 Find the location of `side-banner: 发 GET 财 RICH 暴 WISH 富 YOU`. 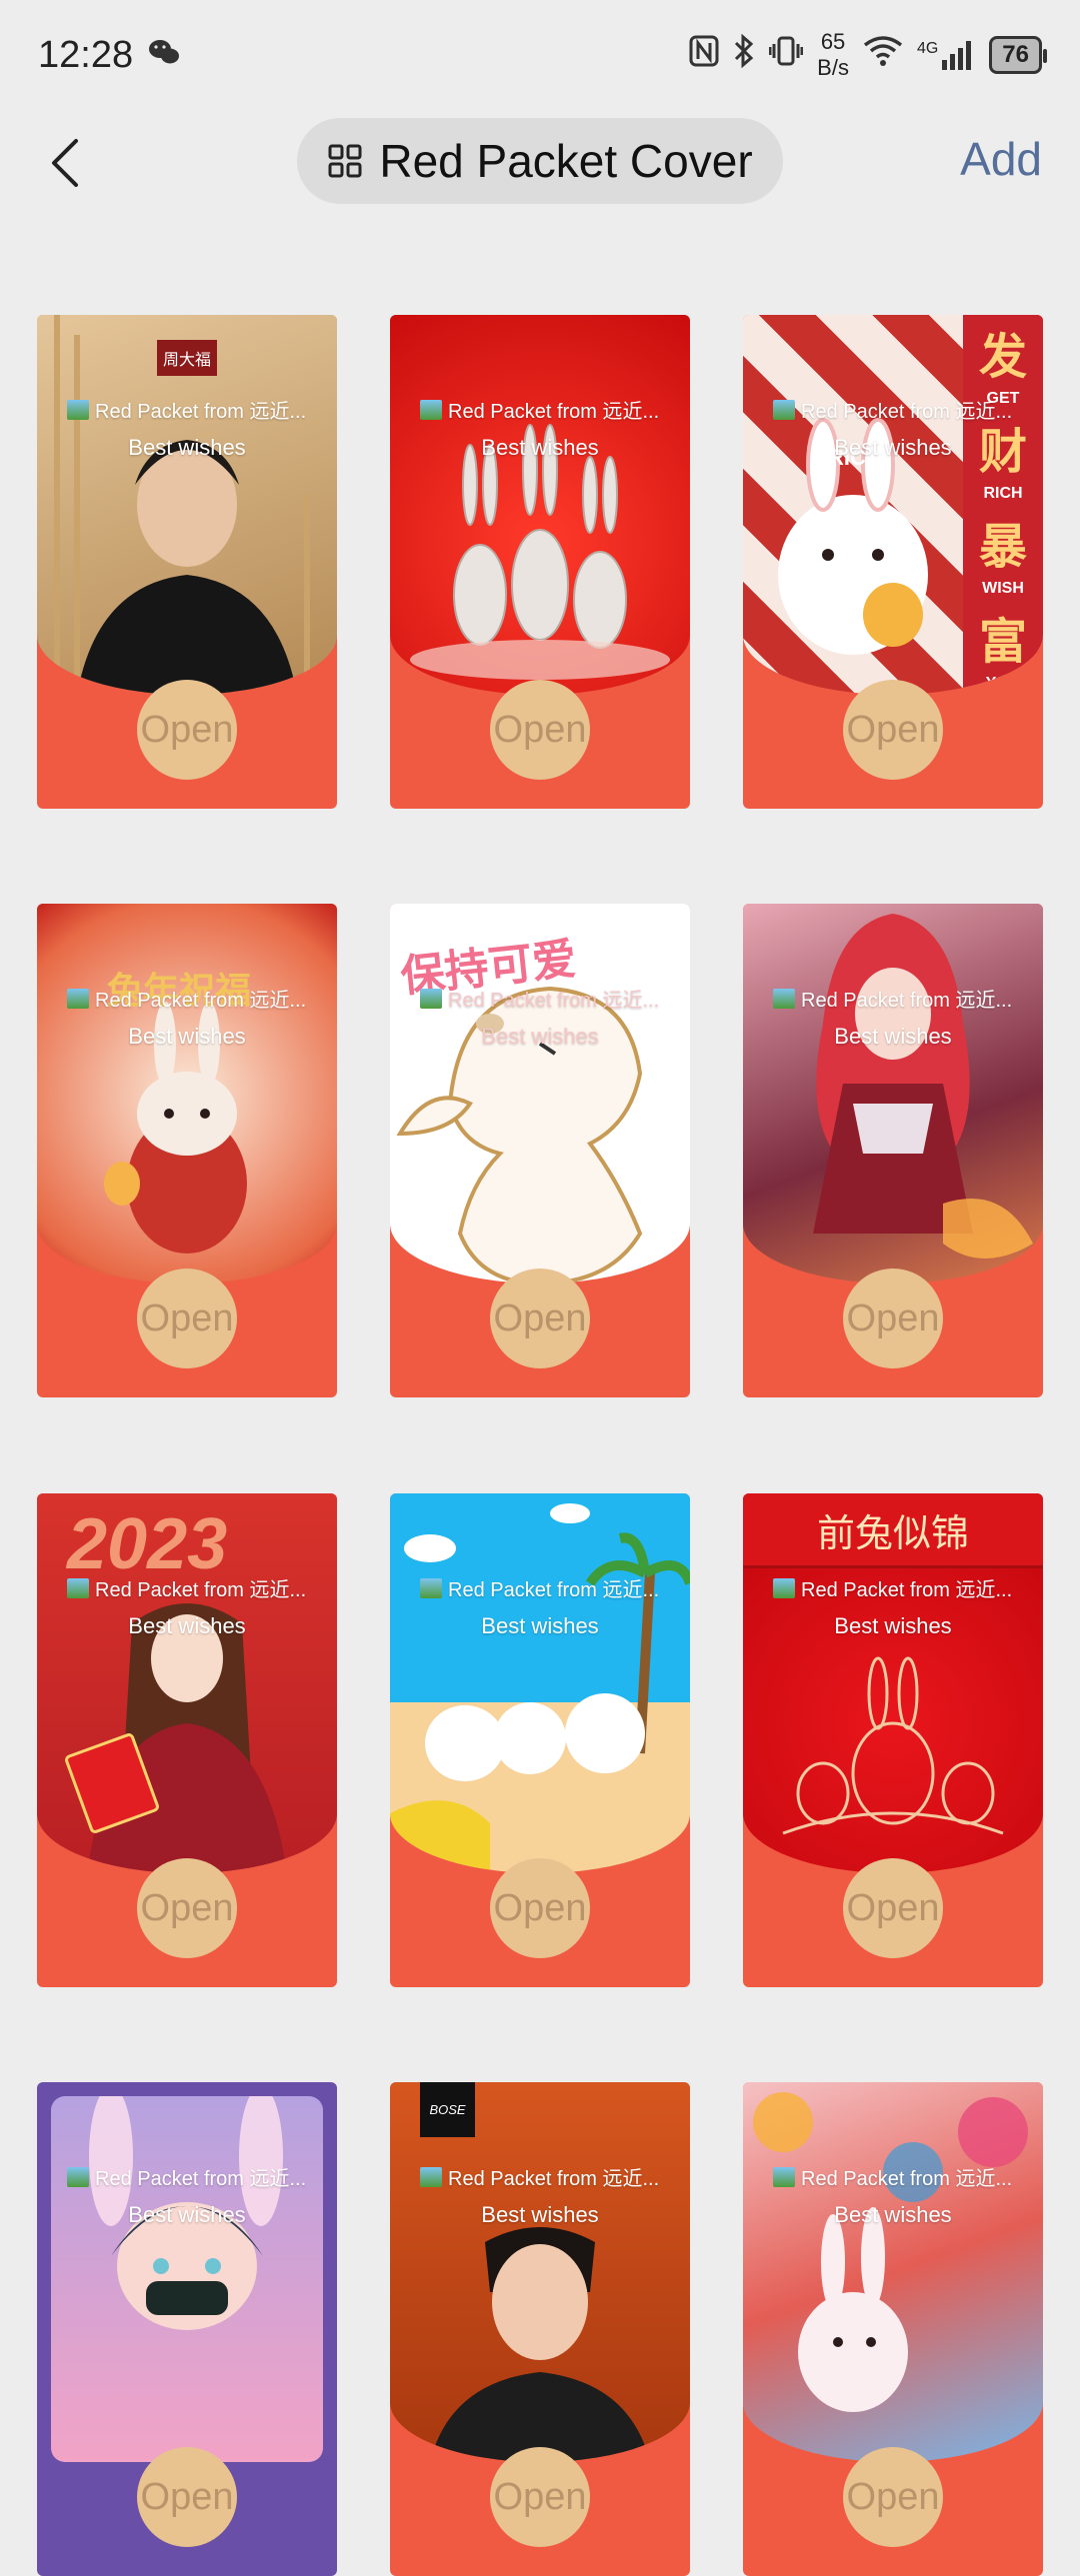

side-banner: 发 GET 财 RICH 暴 WISH 富 YOU is located at coordinates (1003, 505).